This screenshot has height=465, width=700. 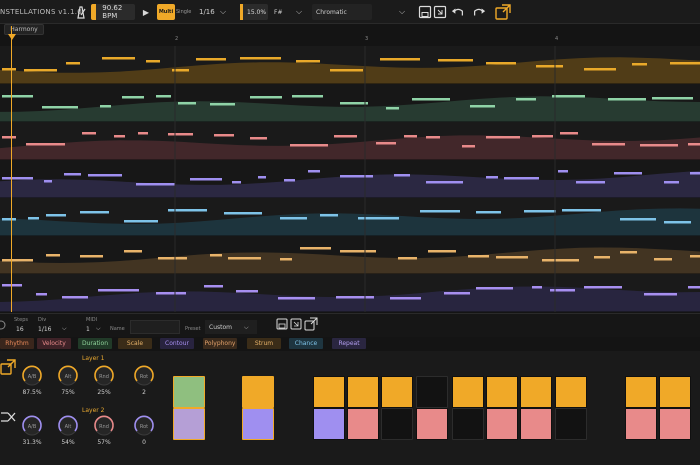 What do you see at coordinates (311, 325) in the screenshot?
I see `preset-share-icon` at bounding box center [311, 325].